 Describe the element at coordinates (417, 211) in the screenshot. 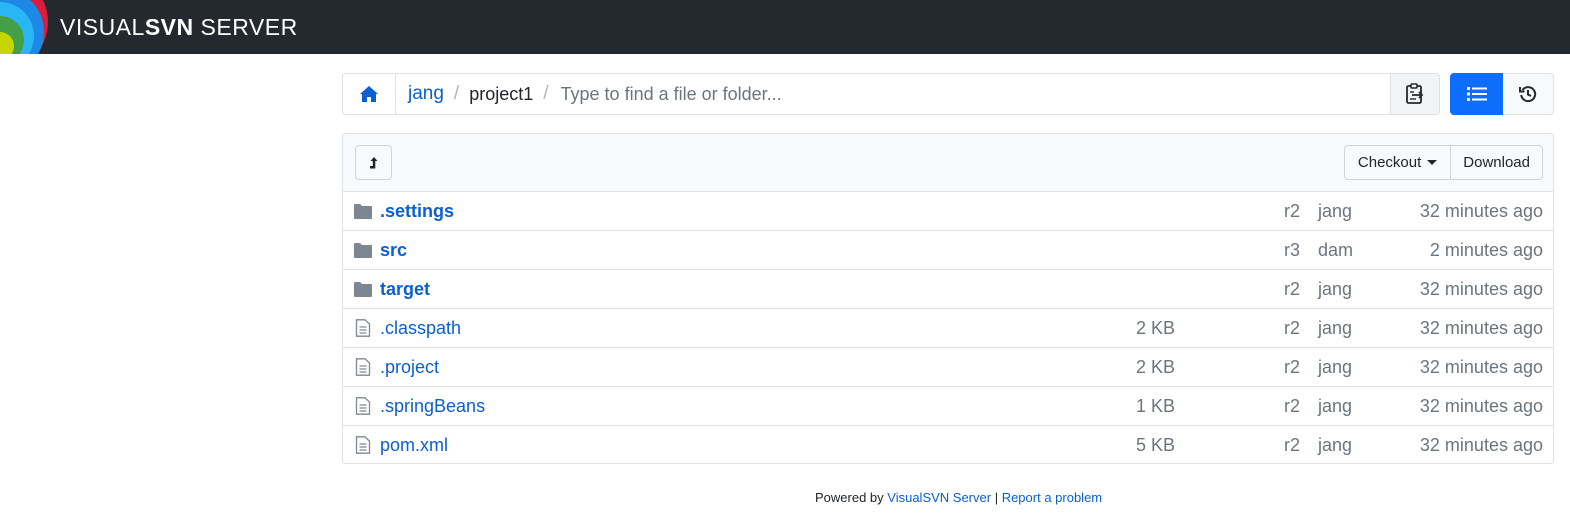

I see `folder-link: .settings` at that location.